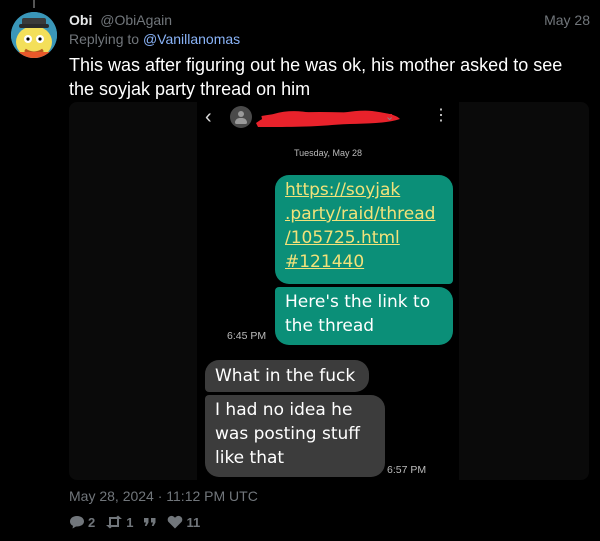 Image resolution: width=600 pixels, height=541 pixels. I want to click on quote-stat, so click(150, 522).